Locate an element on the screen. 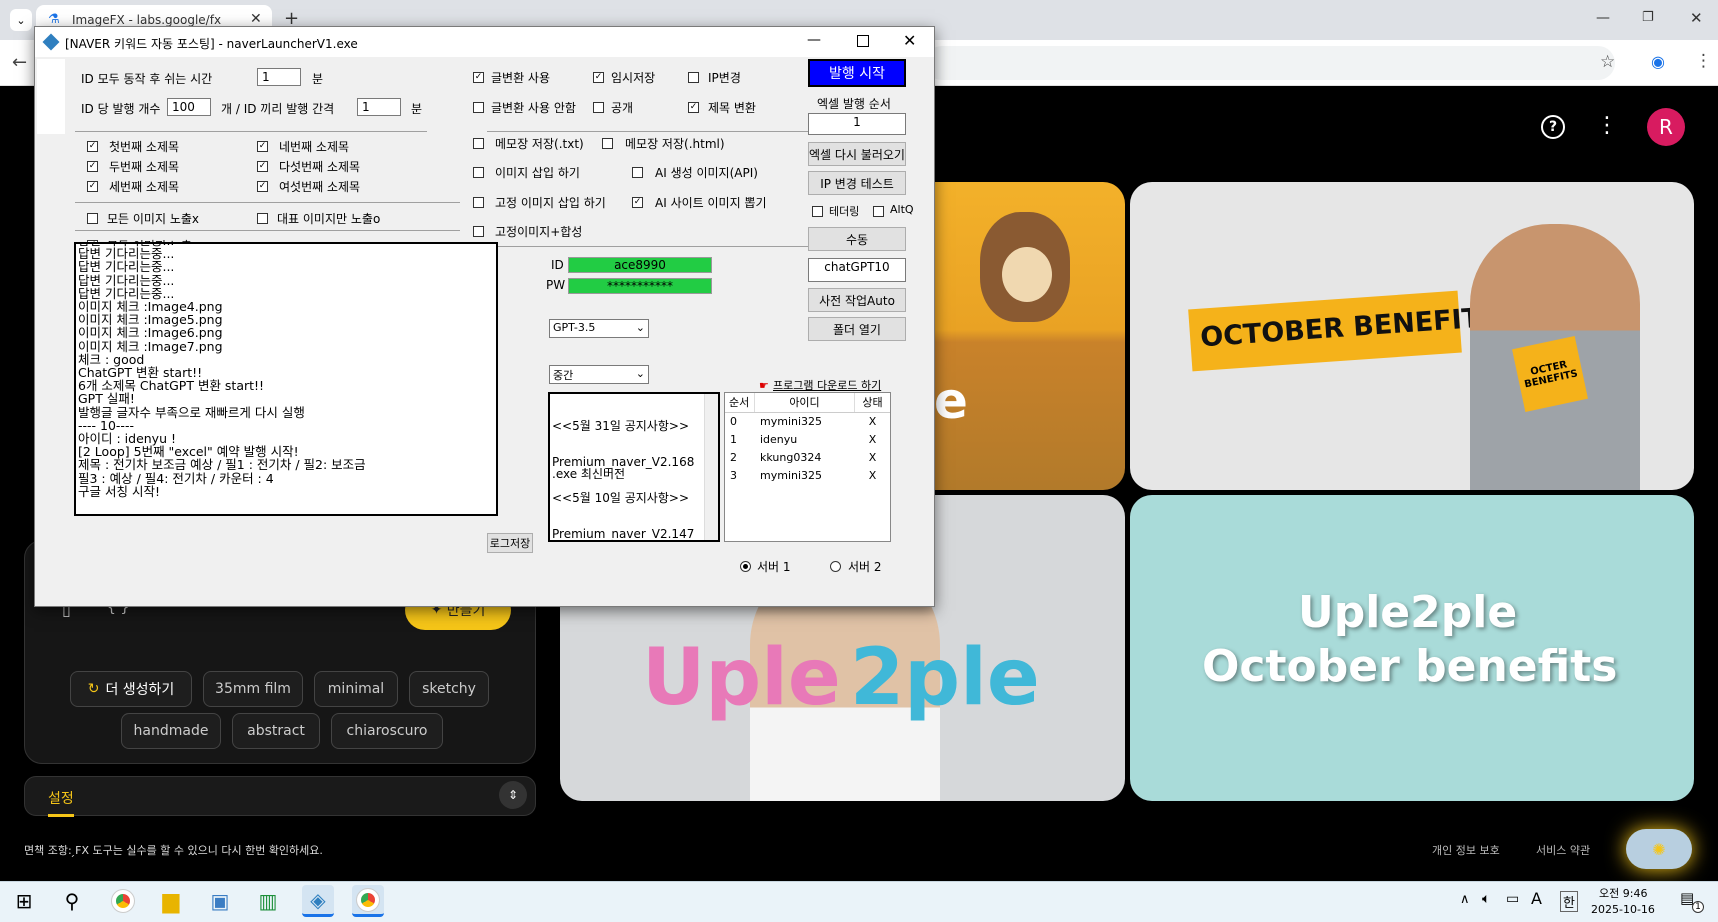  ai-img-api-checkbox is located at coordinates (637, 172).